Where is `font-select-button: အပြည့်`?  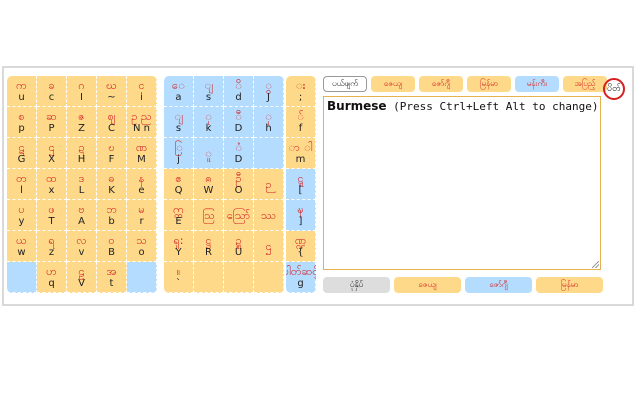 font-select-button: အပြည့် is located at coordinates (585, 84).